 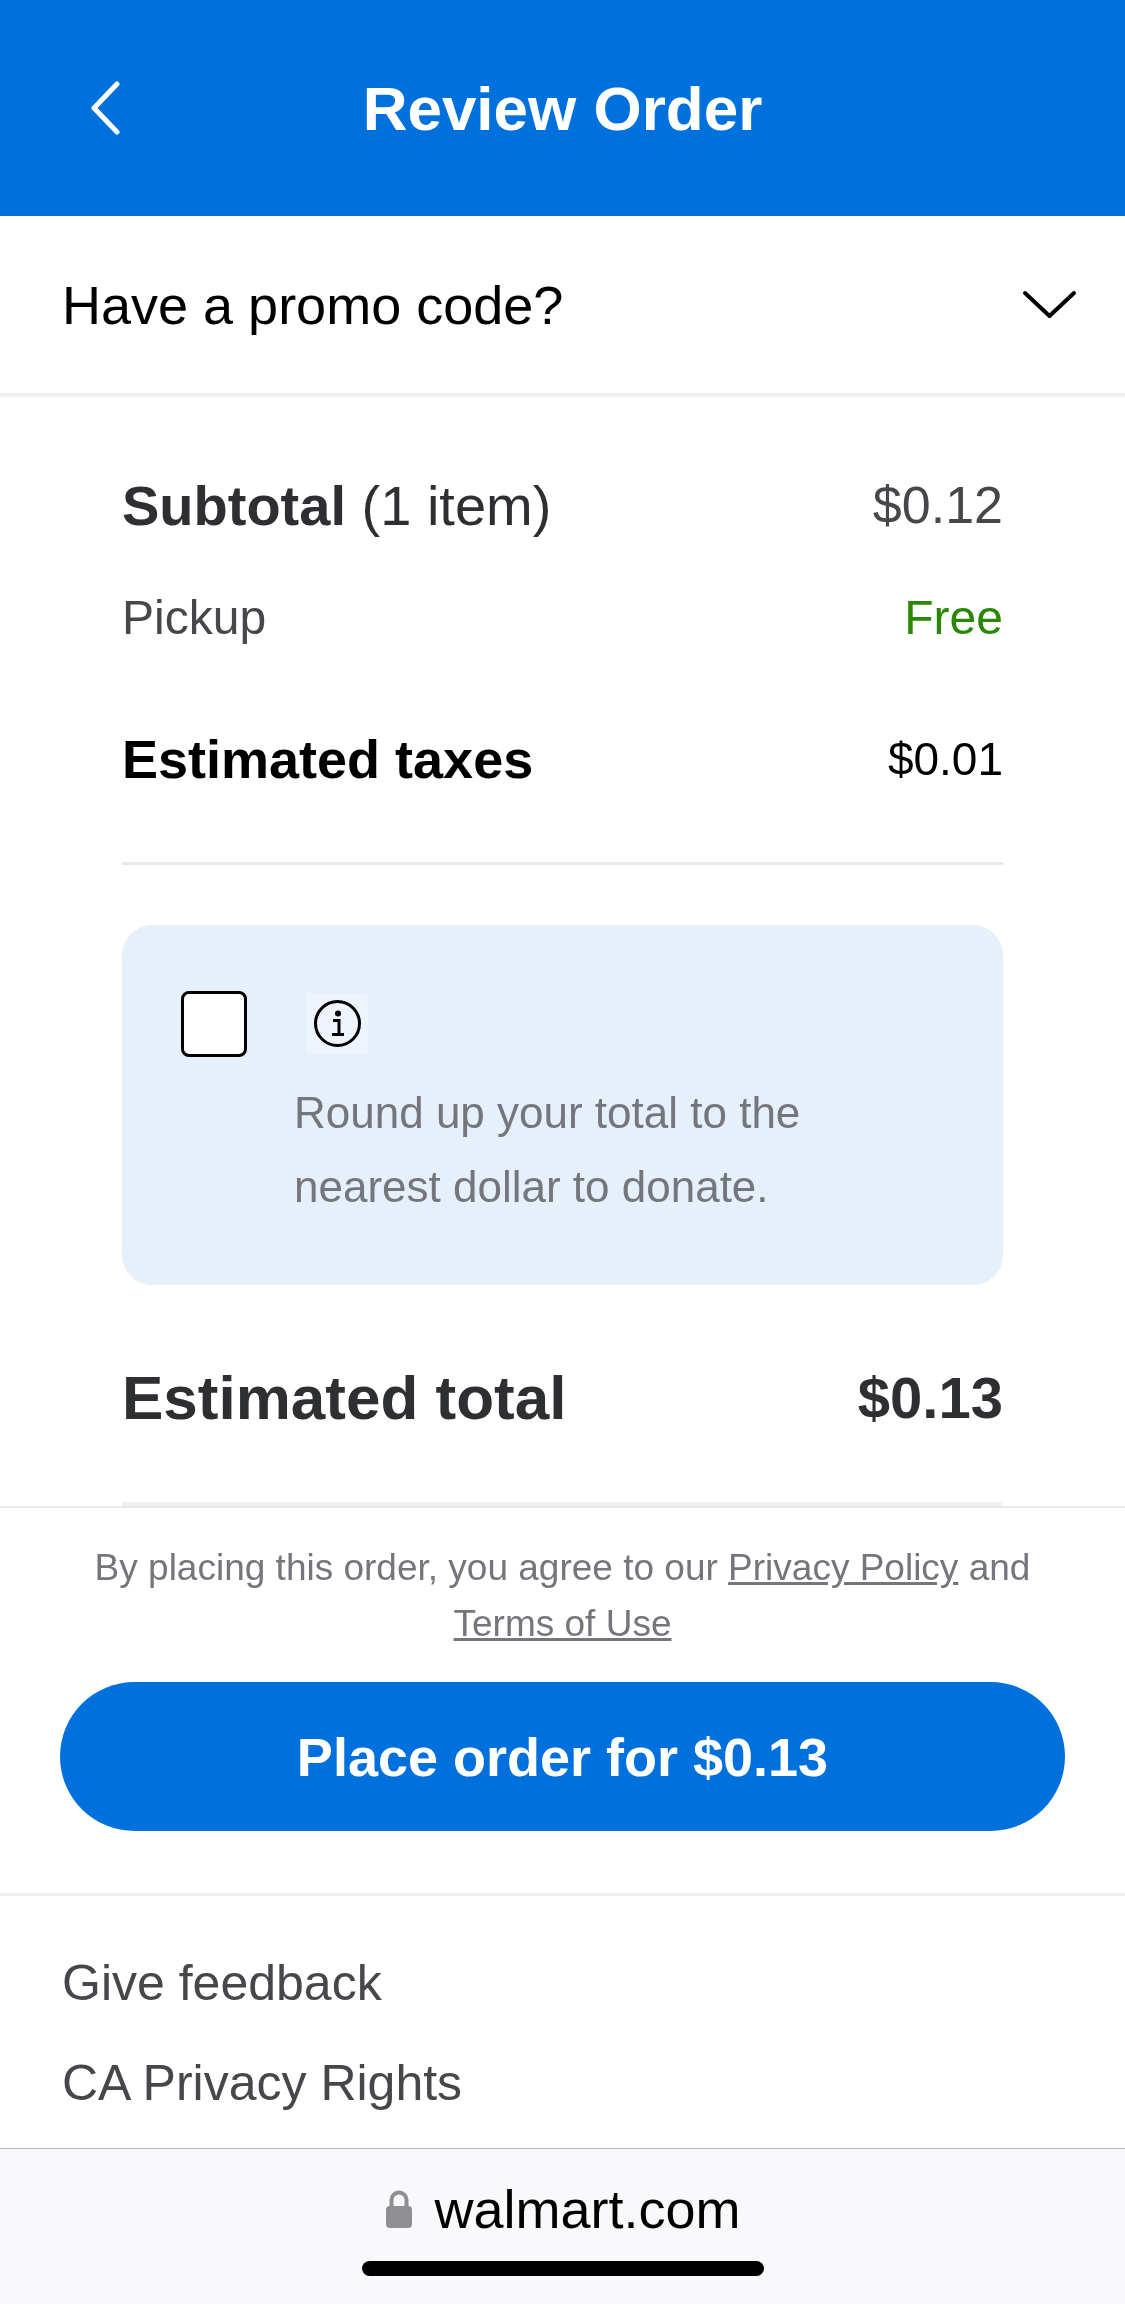 I want to click on privacy-policy-link: Privacy Policy, so click(x=843, y=1567).